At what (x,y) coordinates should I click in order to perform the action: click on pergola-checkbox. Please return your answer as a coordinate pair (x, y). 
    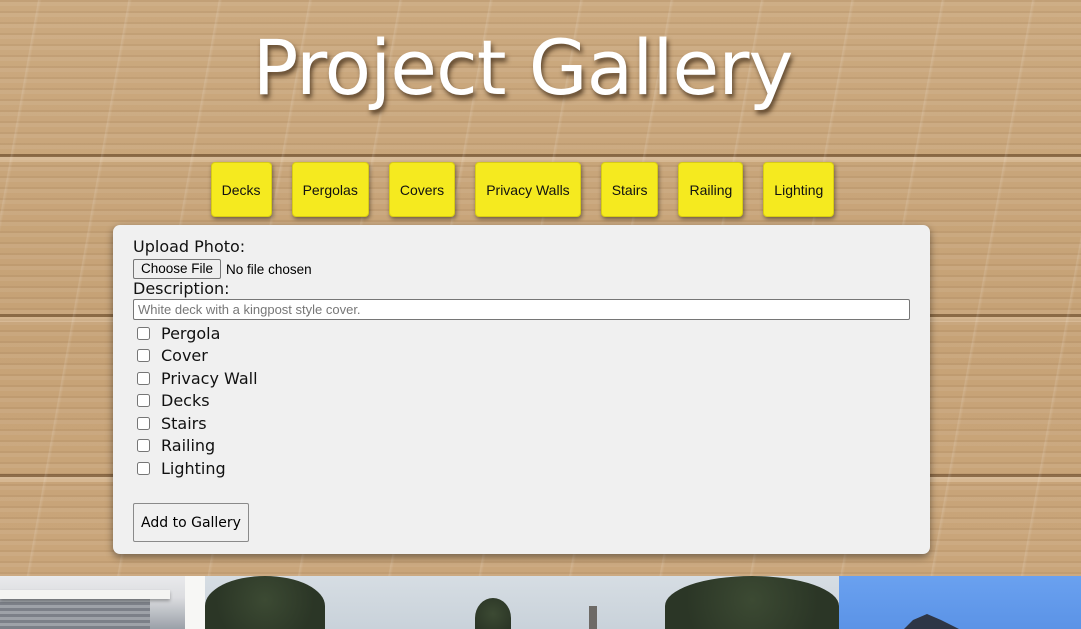
    Looking at the image, I should click on (143, 333).